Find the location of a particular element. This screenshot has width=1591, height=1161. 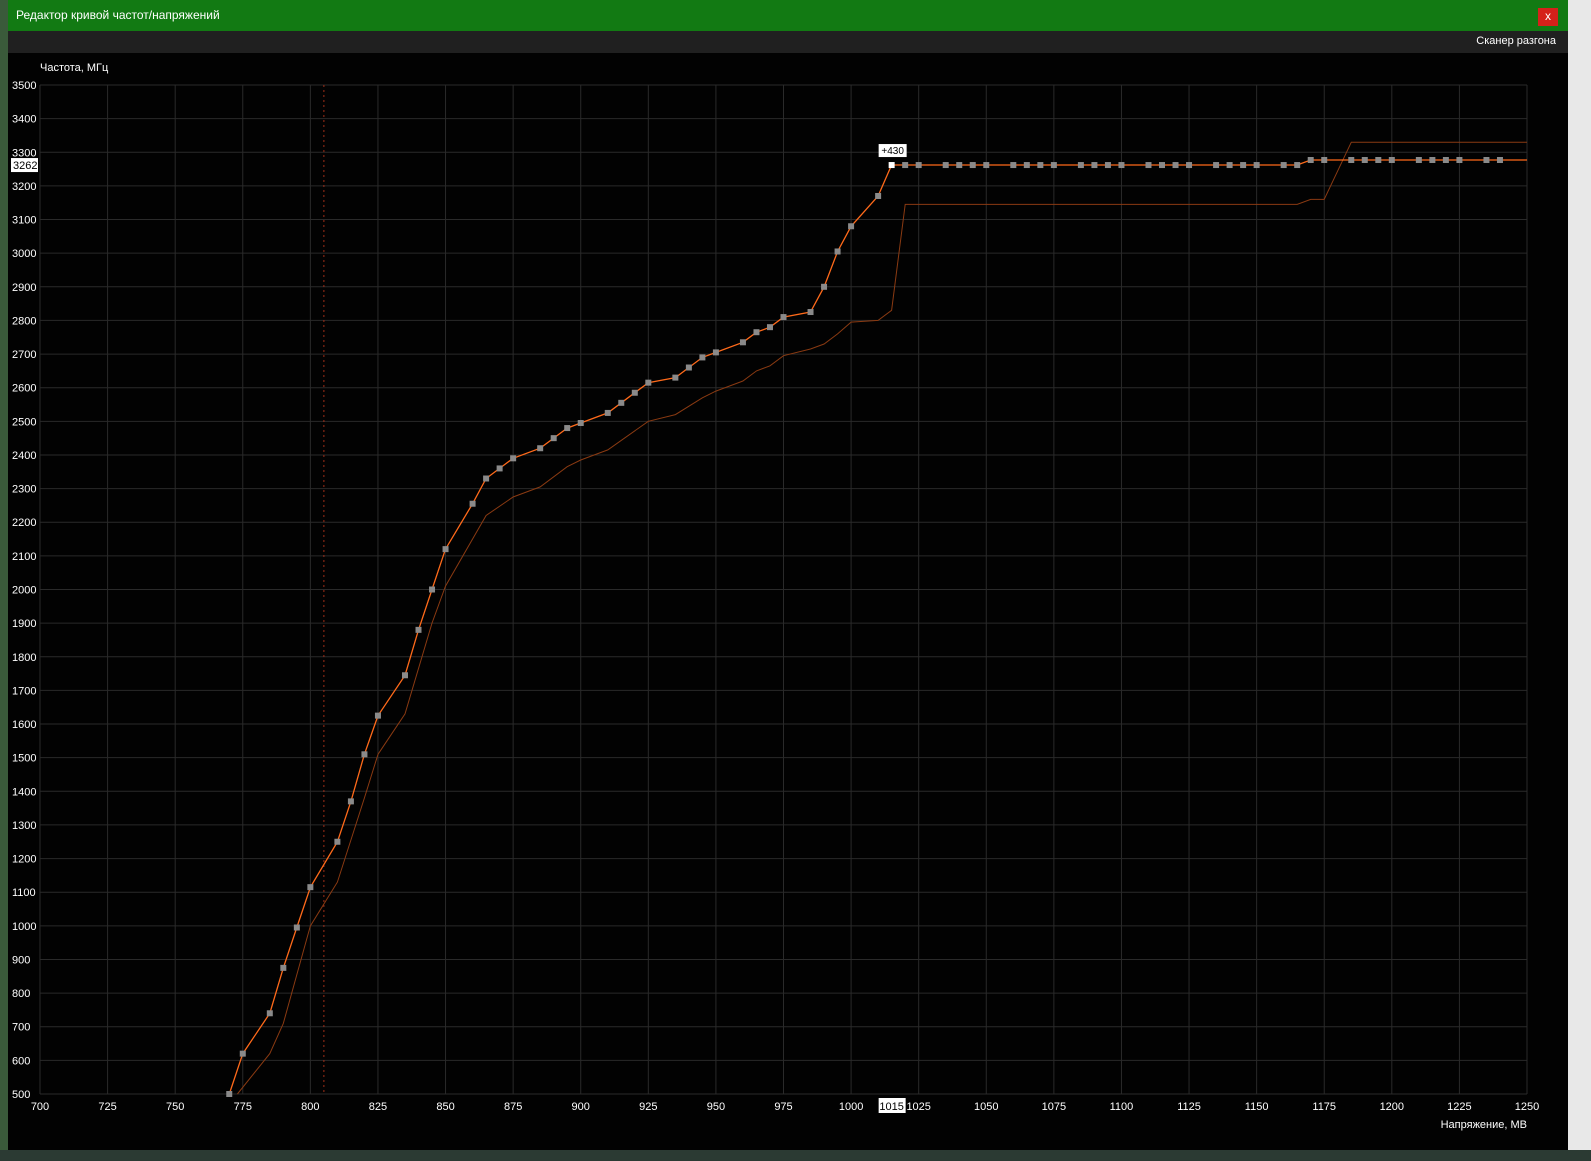

x-tick-label: 1175 is located at coordinates (1324, 1107).